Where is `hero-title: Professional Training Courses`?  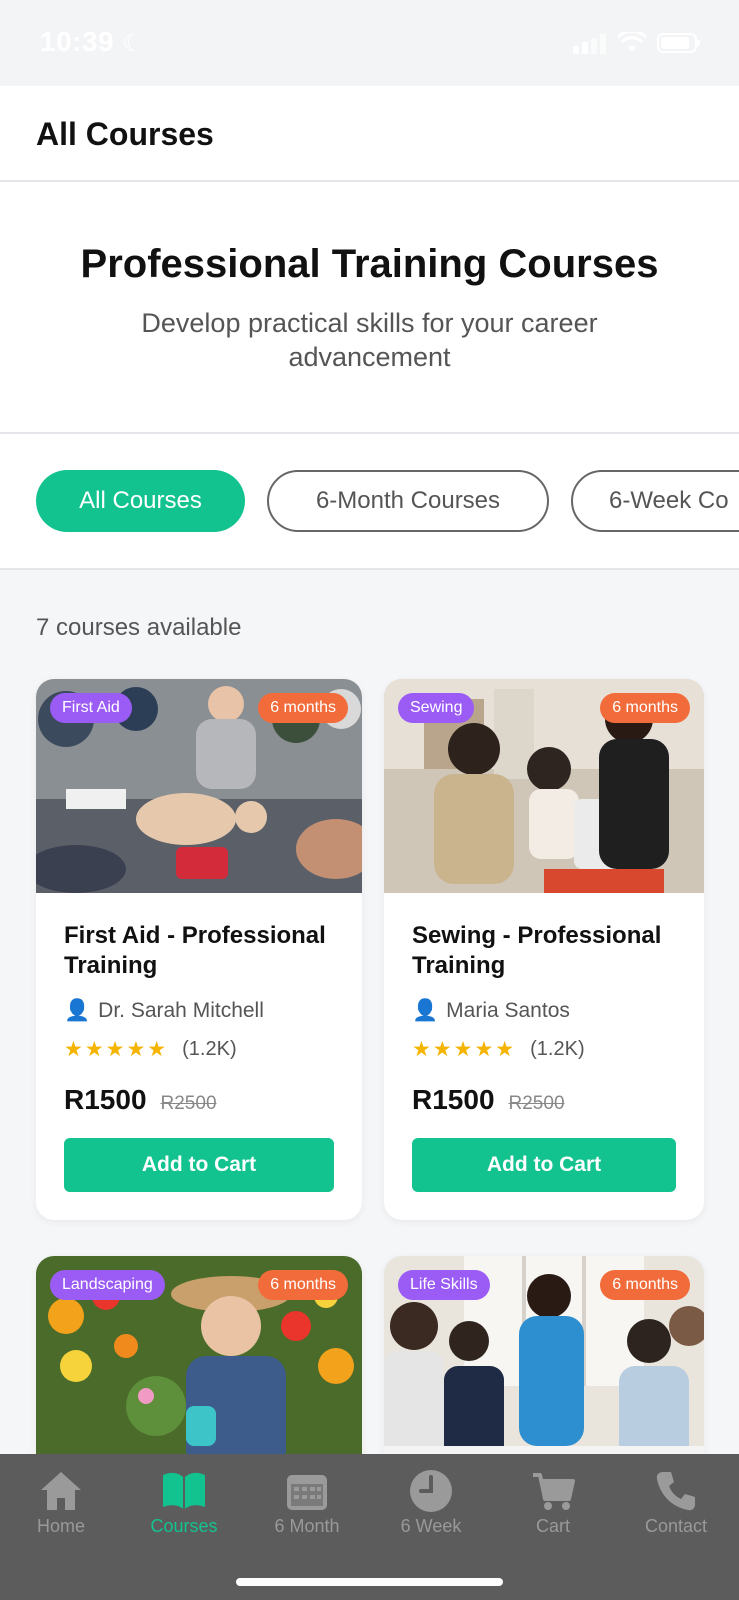
hero-title: Professional Training Courses is located at coordinates (369, 264).